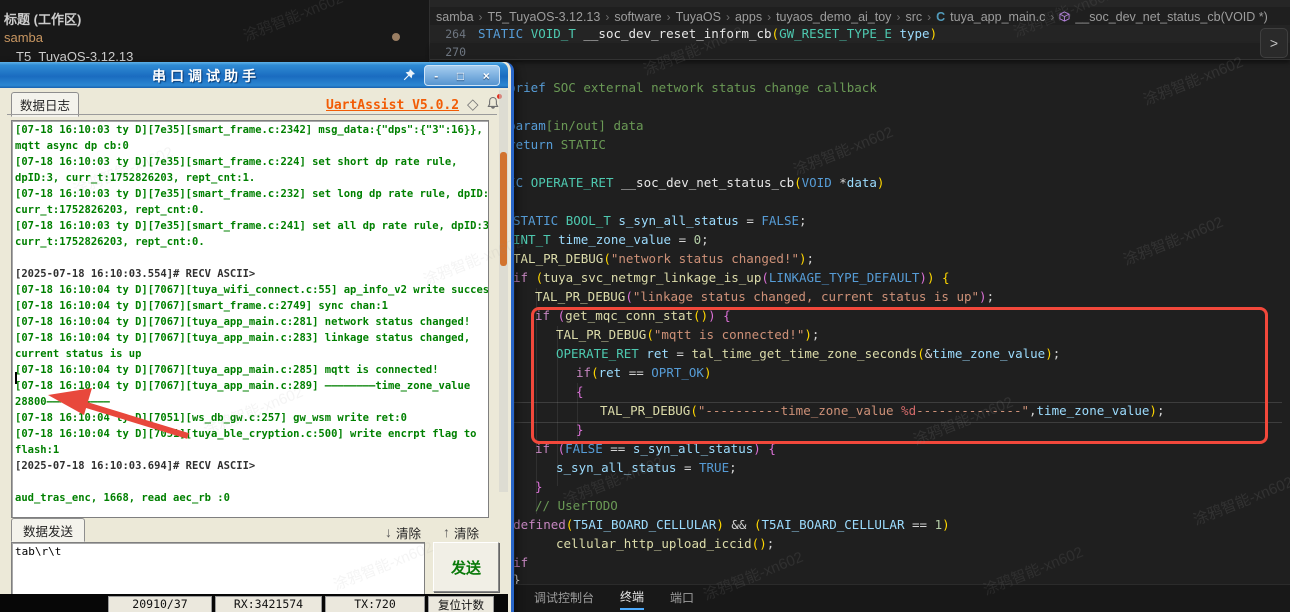 The height and width of the screenshot is (612, 1290). Describe the element at coordinates (388, 532) in the screenshot. I see `arrow-down-icon: ↓` at that location.